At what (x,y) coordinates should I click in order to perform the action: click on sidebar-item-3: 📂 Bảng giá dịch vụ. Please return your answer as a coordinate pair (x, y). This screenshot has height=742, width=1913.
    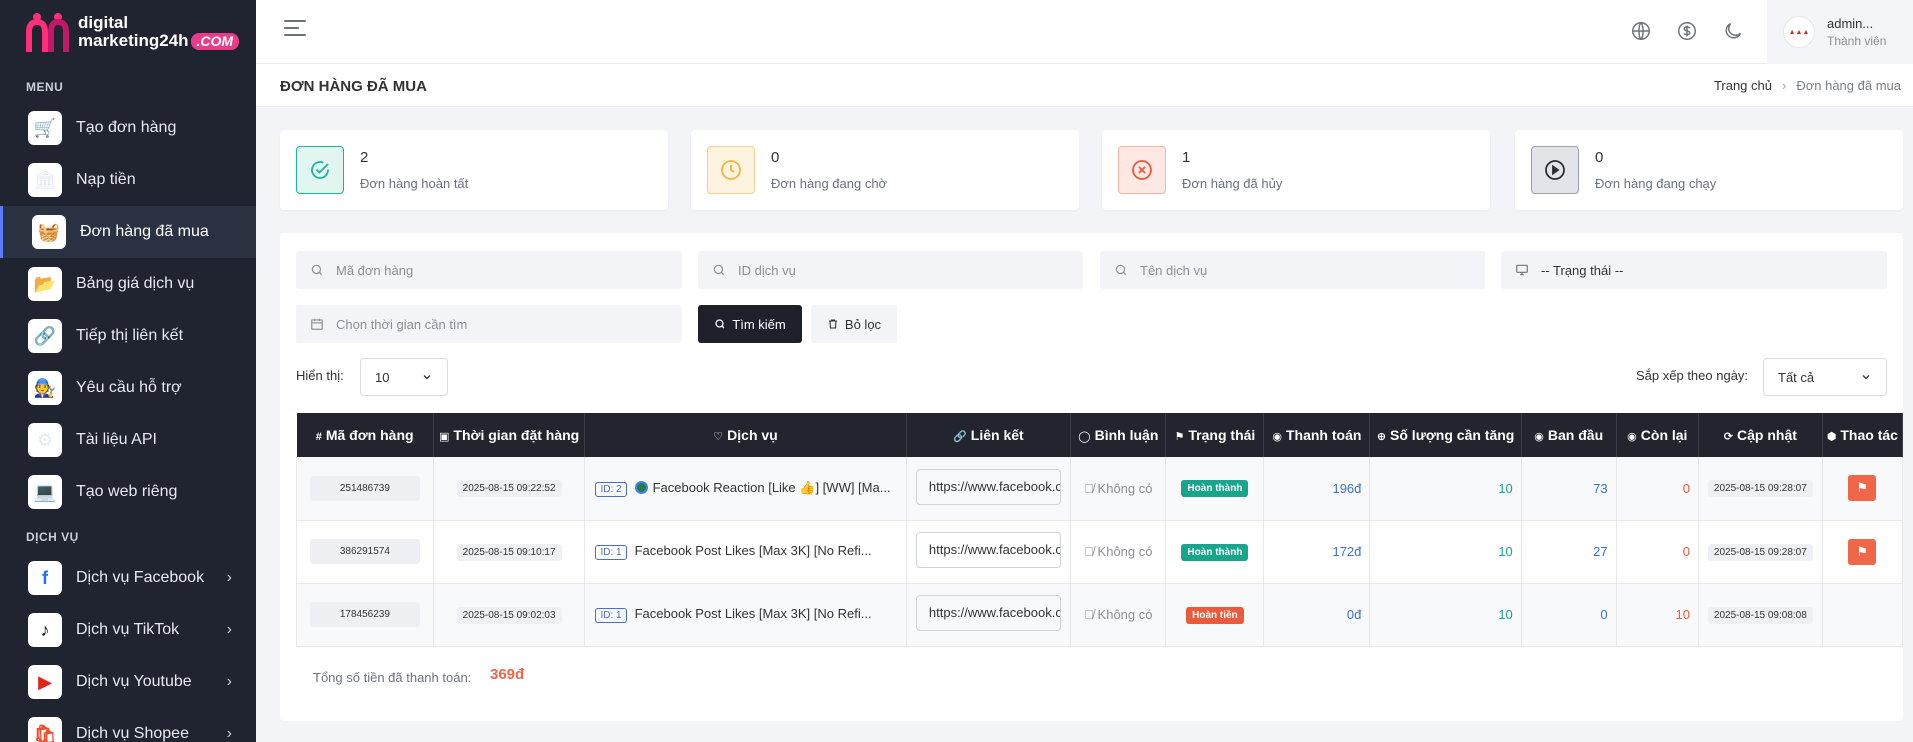
    Looking at the image, I should click on (128, 284).